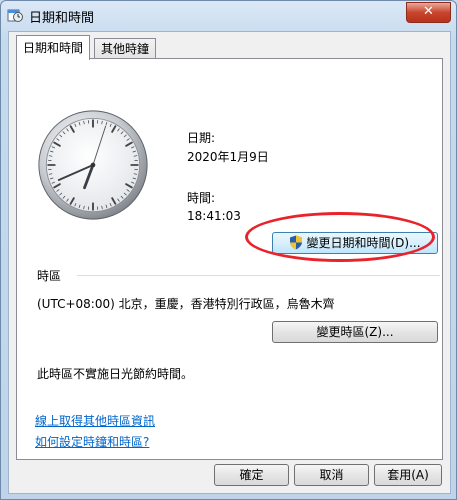  I want to click on how-to-set-clock-link: 如何設定時鐘和時區?, so click(92, 441).